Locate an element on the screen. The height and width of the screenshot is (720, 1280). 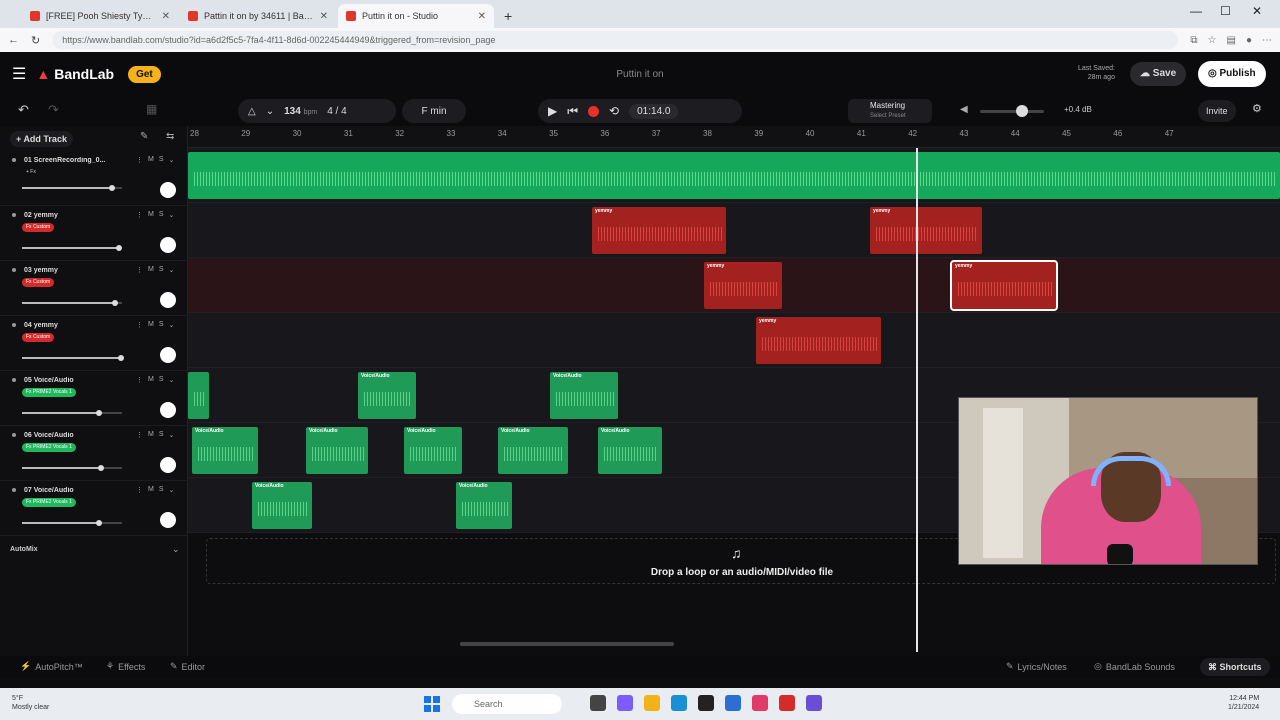
loop-icon: ⟲ is located at coordinates (614, 111).